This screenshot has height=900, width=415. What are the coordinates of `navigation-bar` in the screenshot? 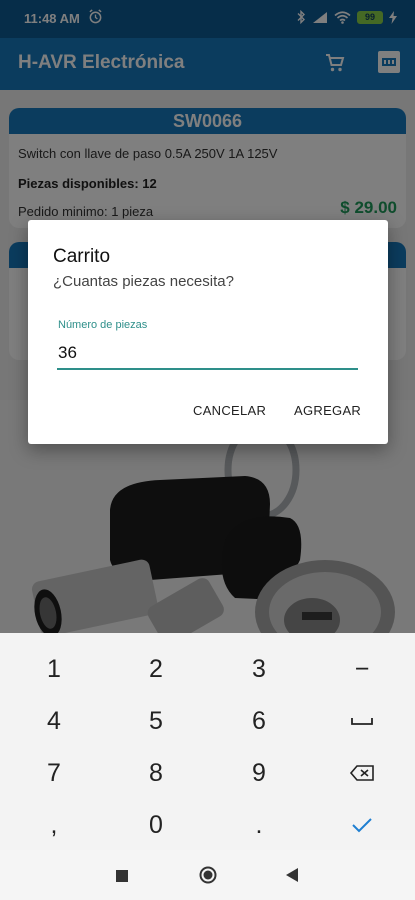 It's located at (207, 875).